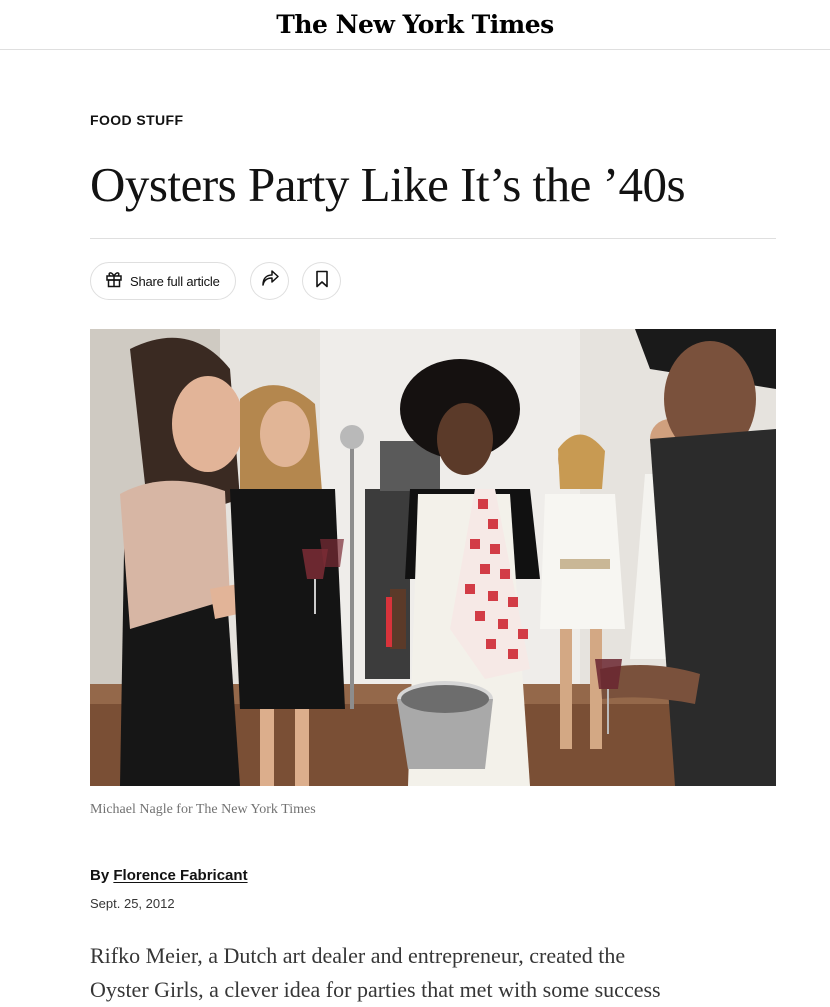 This screenshot has width=830, height=1007. I want to click on byline: By Florence Fabricant, so click(169, 875).